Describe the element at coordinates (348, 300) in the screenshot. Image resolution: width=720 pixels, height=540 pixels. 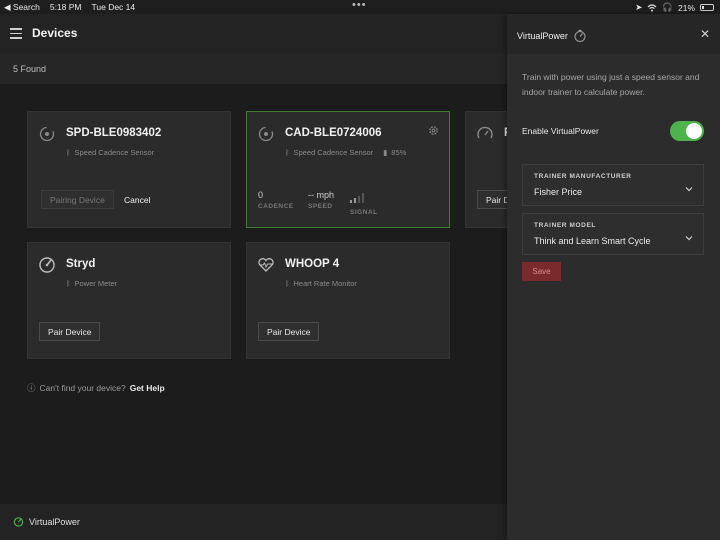
I see `device-card-whoop: WHOOP 4 ᛒ Heart Rate Monitor Pair Device` at that location.